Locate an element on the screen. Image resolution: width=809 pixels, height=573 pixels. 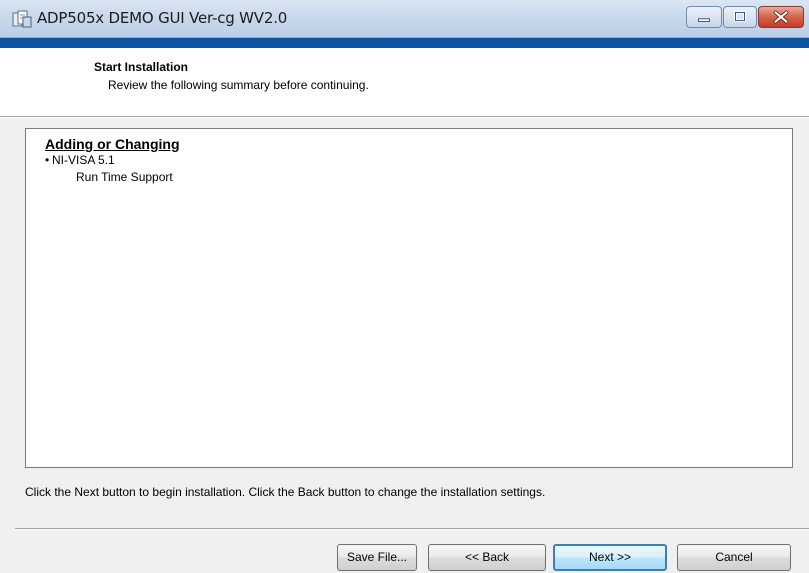
accent-strip is located at coordinates (404, 43).